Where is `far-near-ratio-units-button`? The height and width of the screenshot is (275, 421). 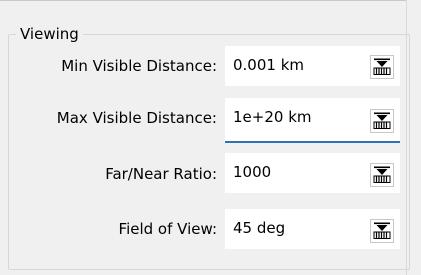 far-near-ratio-units-button is located at coordinates (382, 175).